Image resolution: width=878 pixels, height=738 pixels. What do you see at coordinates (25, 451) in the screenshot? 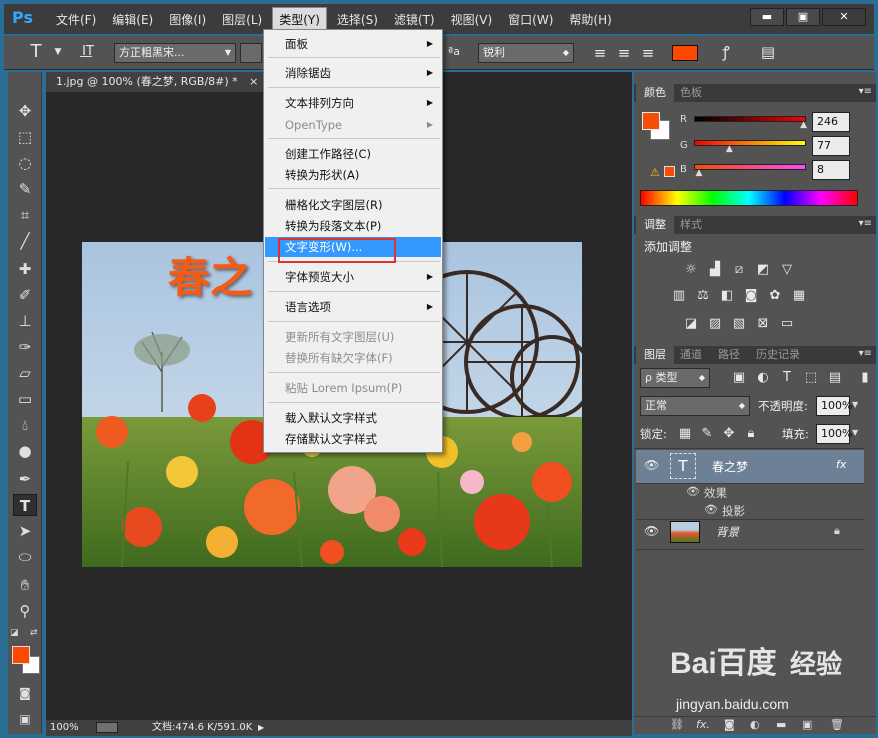
I see `dodge-tool-icon: ●` at bounding box center [25, 451].